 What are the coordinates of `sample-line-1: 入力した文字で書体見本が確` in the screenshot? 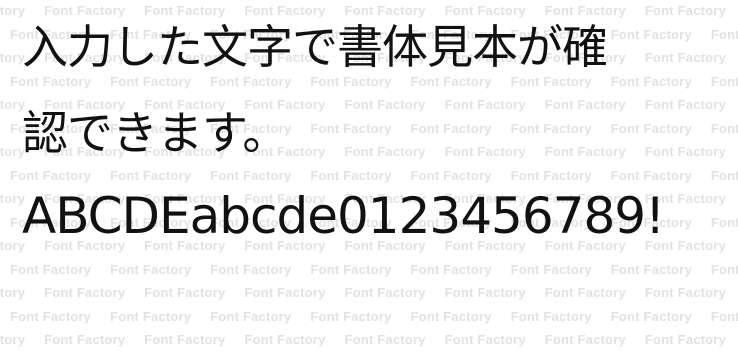 It's located at (315, 47).